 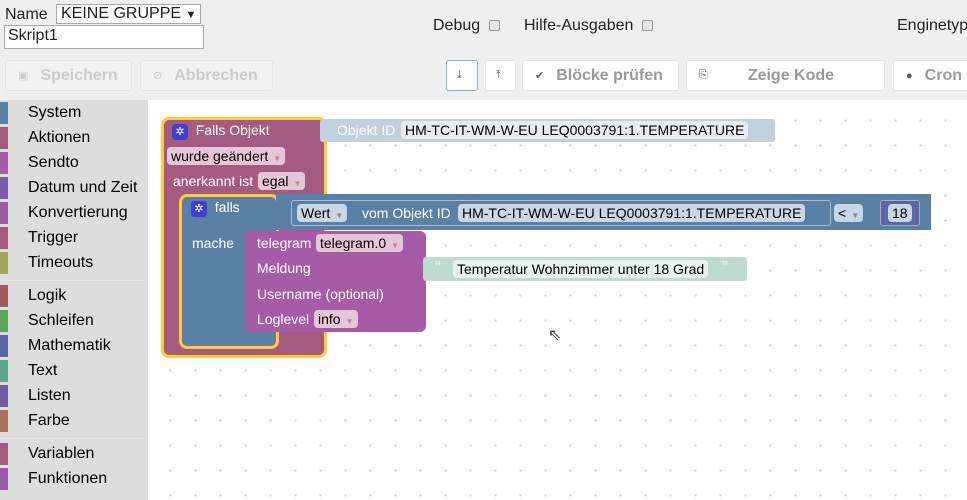 I want to click on value-dropdown: Wert ▼, so click(x=322, y=213).